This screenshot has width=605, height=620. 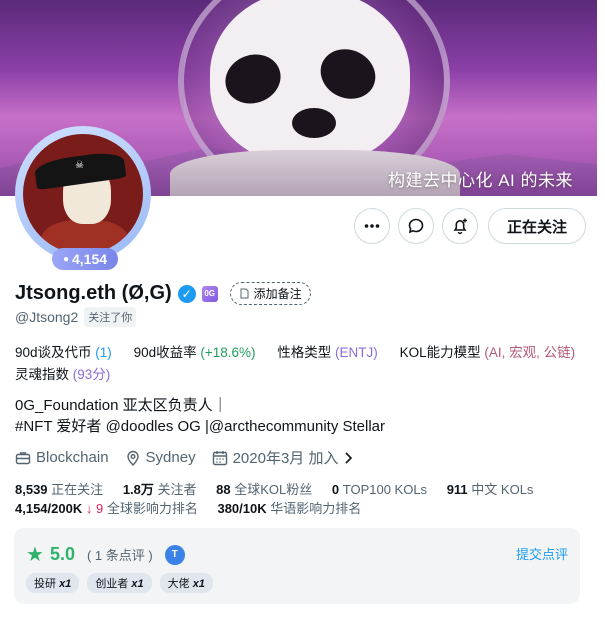 What do you see at coordinates (170, 457) in the screenshot?
I see `location-label: Sydney` at bounding box center [170, 457].